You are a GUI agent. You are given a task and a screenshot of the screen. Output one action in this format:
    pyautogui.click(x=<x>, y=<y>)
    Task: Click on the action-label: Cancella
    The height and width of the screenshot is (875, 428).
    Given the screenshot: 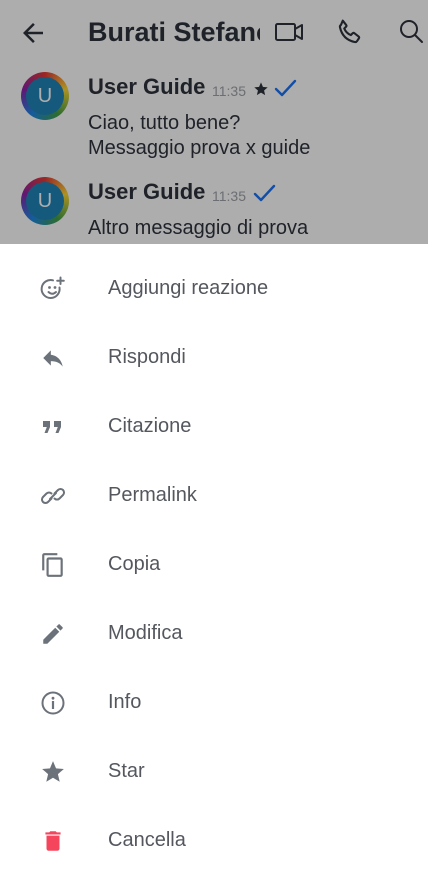 What is the action you would take?
    pyautogui.click(x=147, y=840)
    